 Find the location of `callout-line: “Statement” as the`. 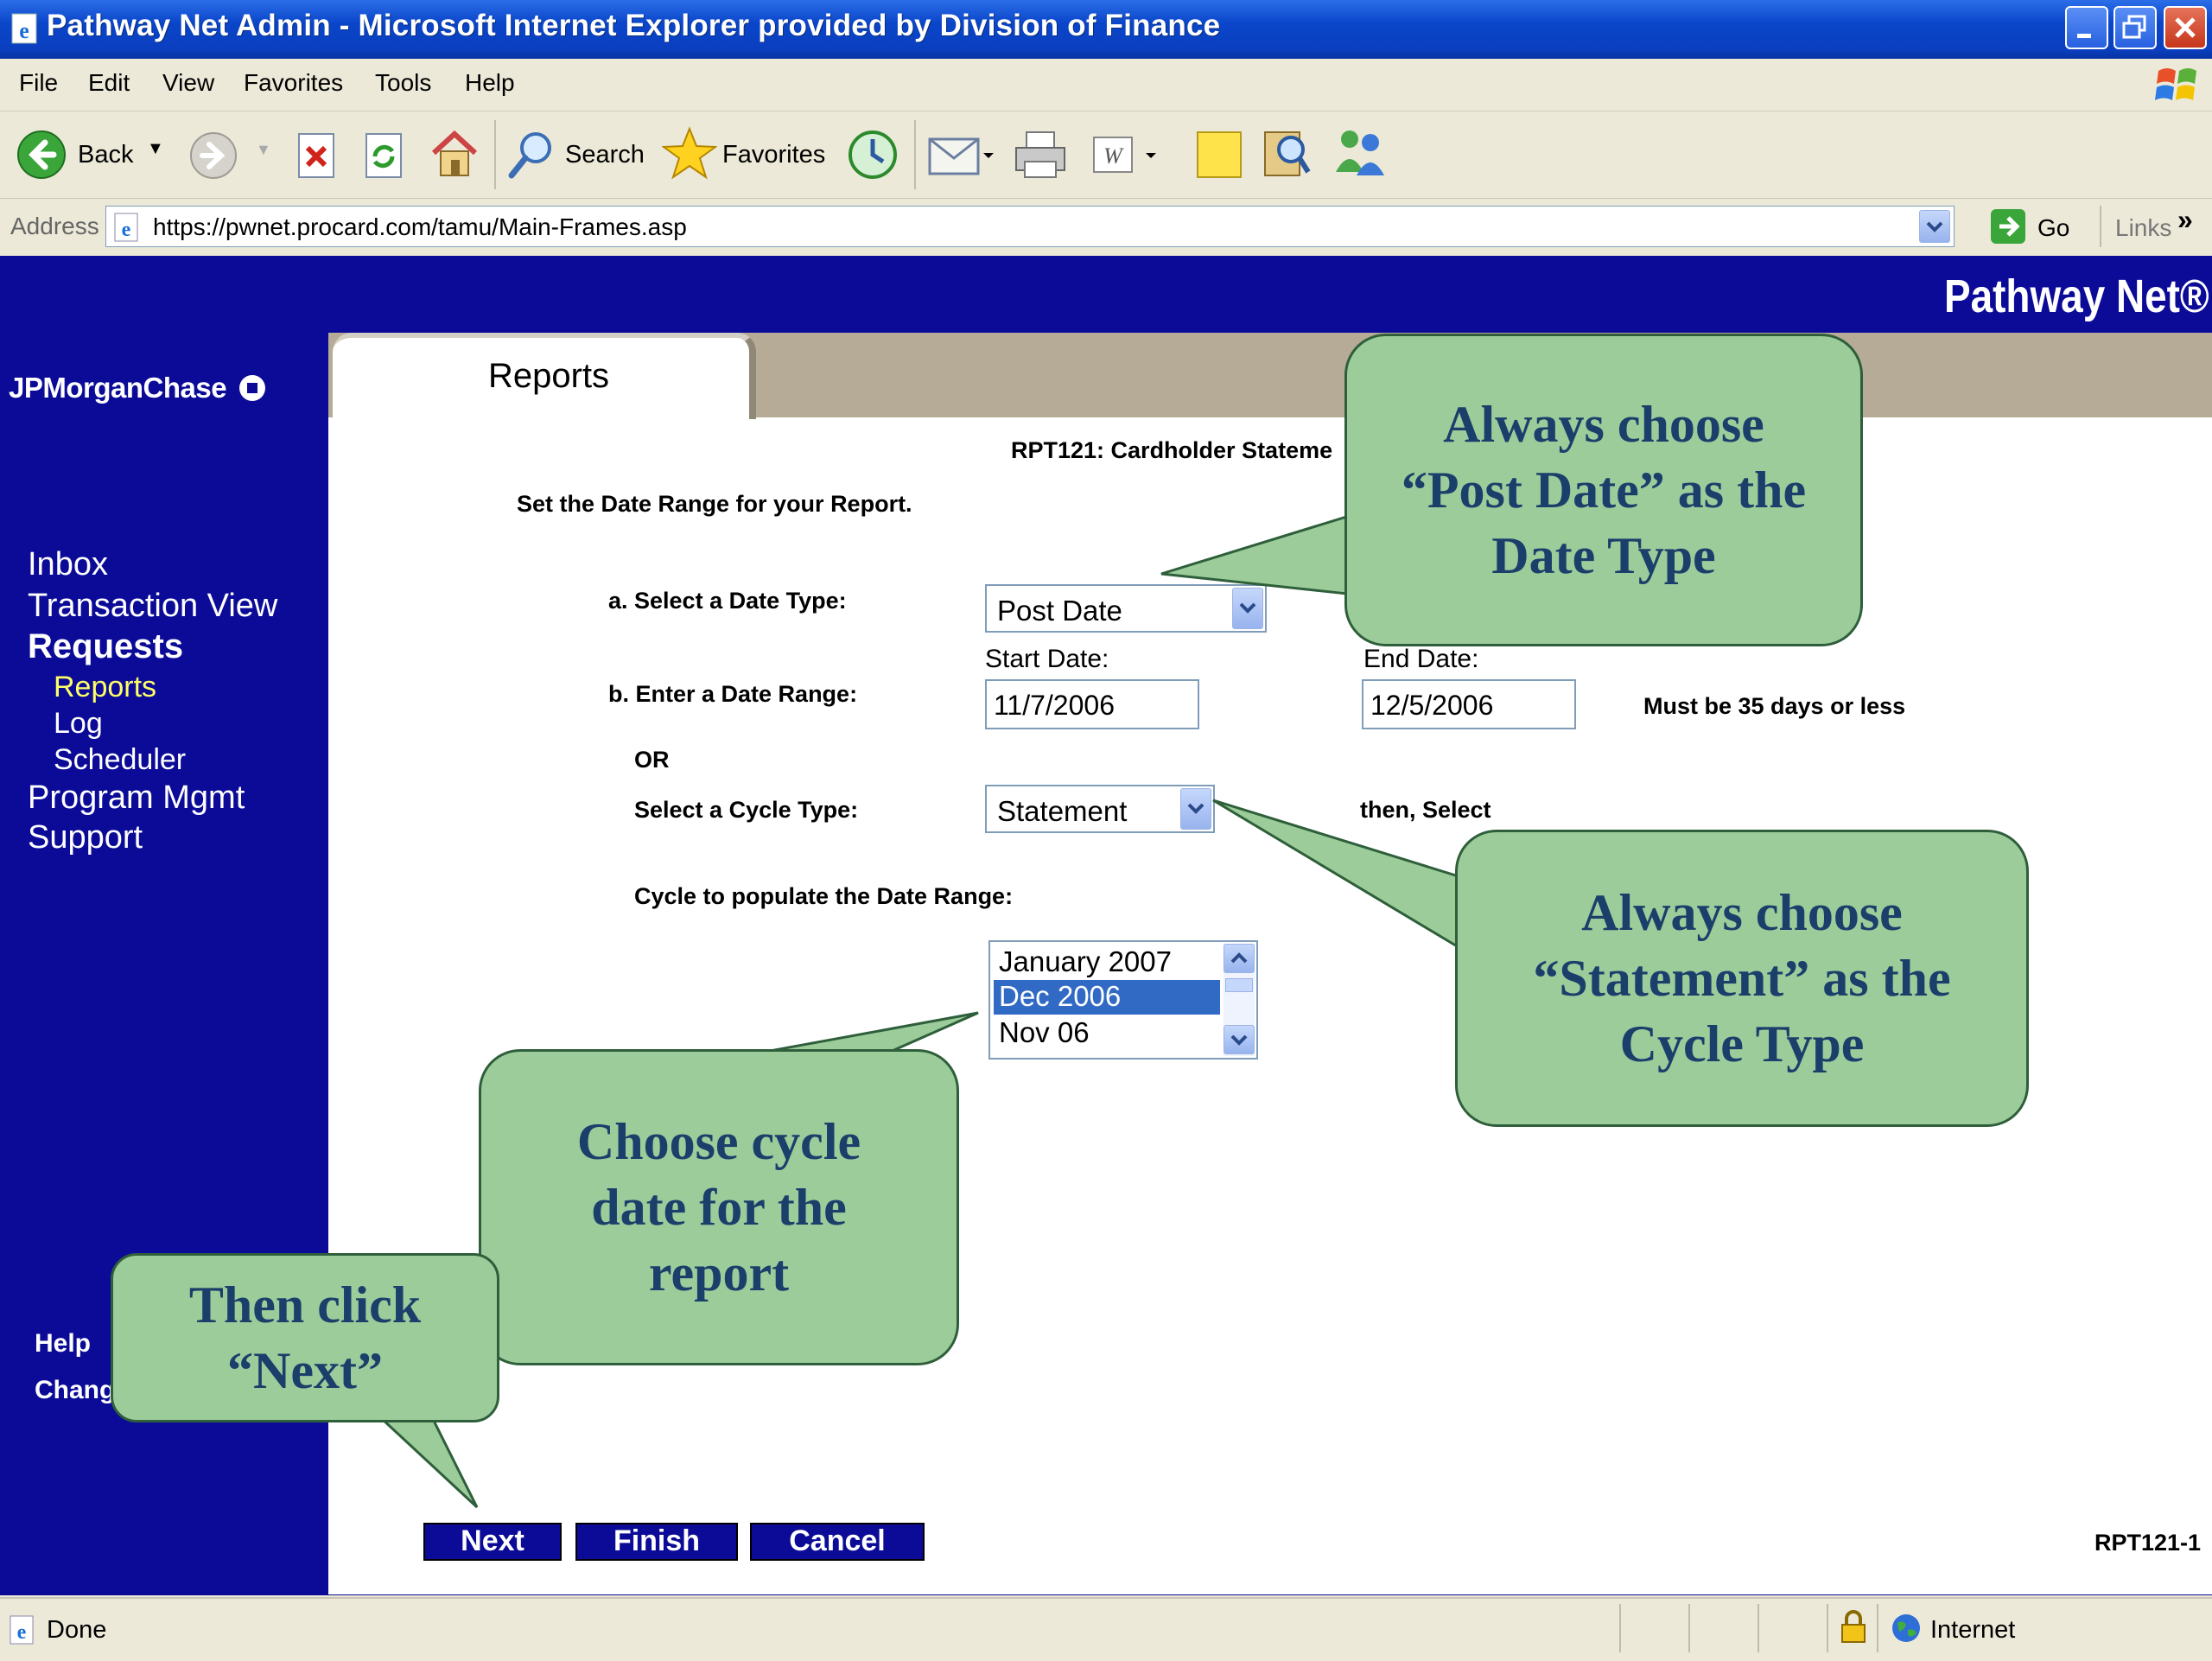

callout-line: “Statement” as the is located at coordinates (1742, 978).